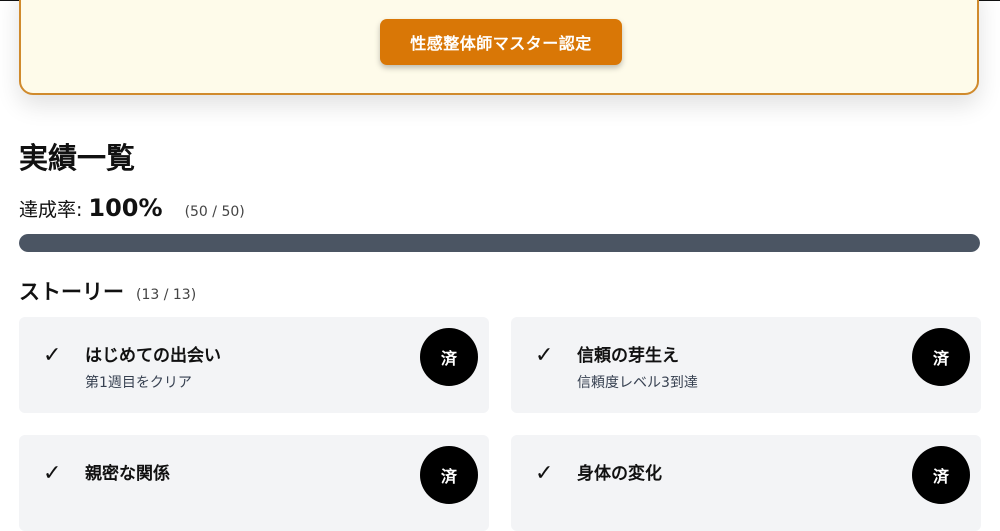 This screenshot has height=531, width=1000. I want to click on achievement-title: 信頼の芽生え, so click(628, 356).